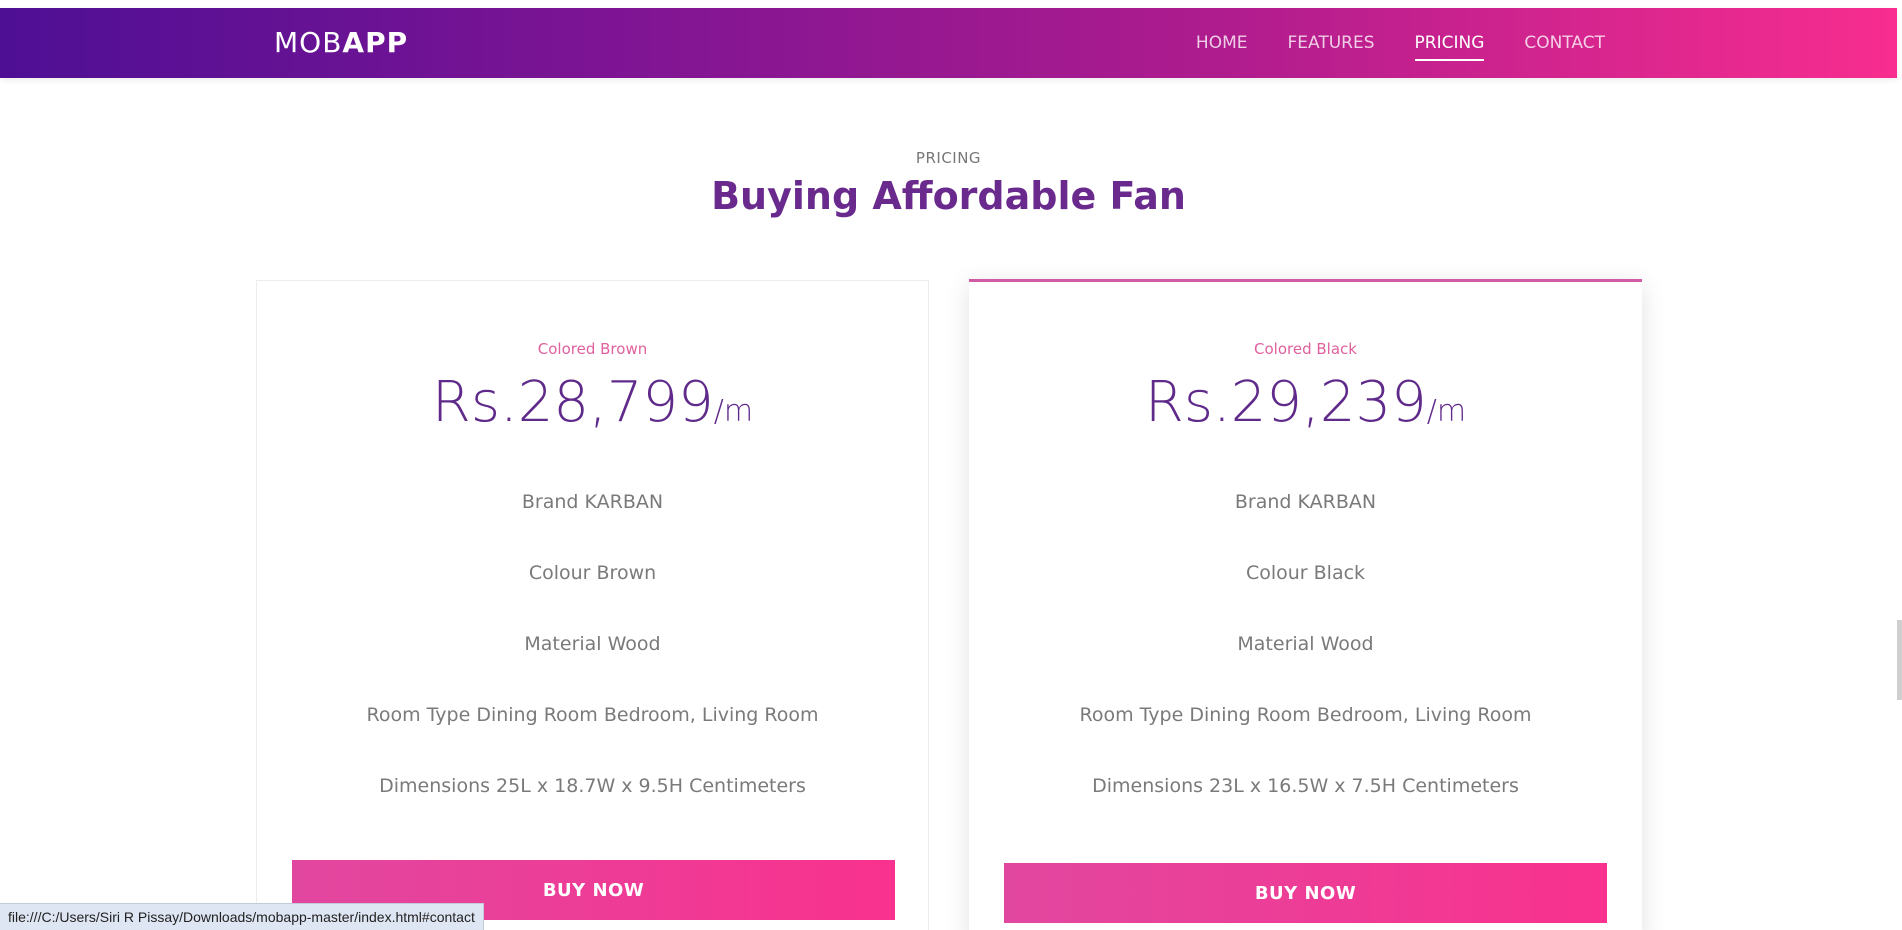 Image resolution: width=1902 pixels, height=930 pixels. What do you see at coordinates (1380, 46) in the screenshot?
I see `main-nav: HOME FEATURES PRICING CONTACT` at bounding box center [1380, 46].